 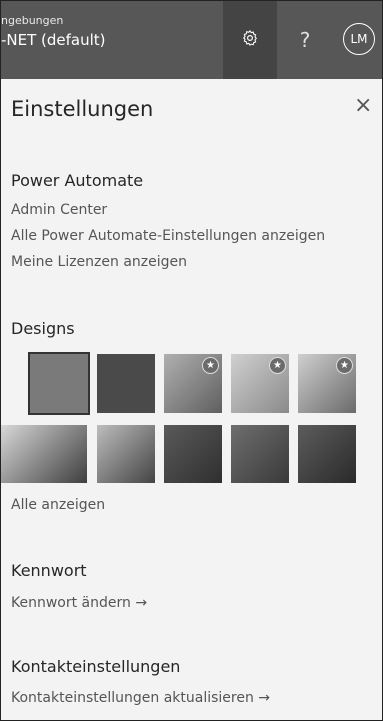 I want to click on help-button: ?, so click(x=305, y=40).